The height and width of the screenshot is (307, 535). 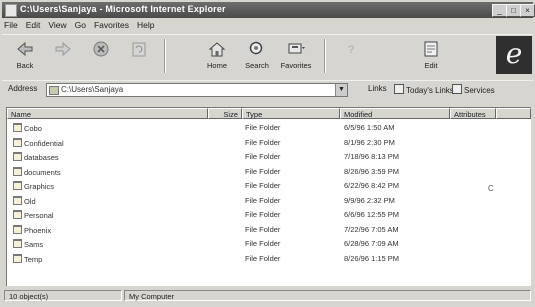 I want to click on toolbar-separator, so click(x=325, y=56).